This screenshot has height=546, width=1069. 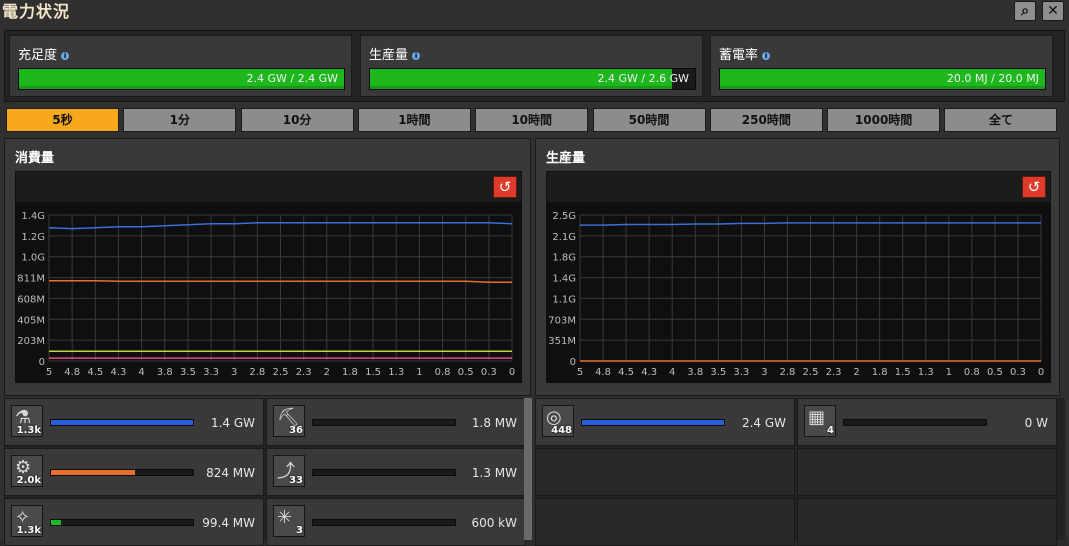 What do you see at coordinates (927, 422) in the screenshot?
I see `entity-row: ▦ 4 0 W` at bounding box center [927, 422].